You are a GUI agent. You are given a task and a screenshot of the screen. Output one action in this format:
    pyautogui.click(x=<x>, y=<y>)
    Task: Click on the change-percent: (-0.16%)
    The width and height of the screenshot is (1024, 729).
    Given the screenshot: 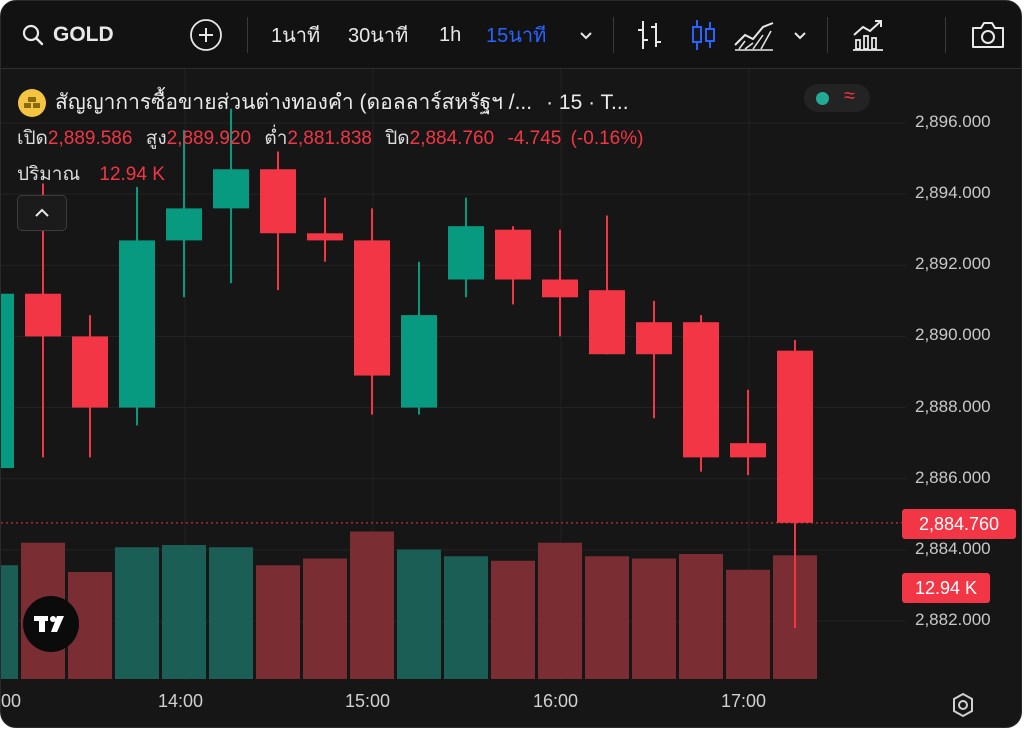 What is the action you would take?
    pyautogui.click(x=607, y=138)
    